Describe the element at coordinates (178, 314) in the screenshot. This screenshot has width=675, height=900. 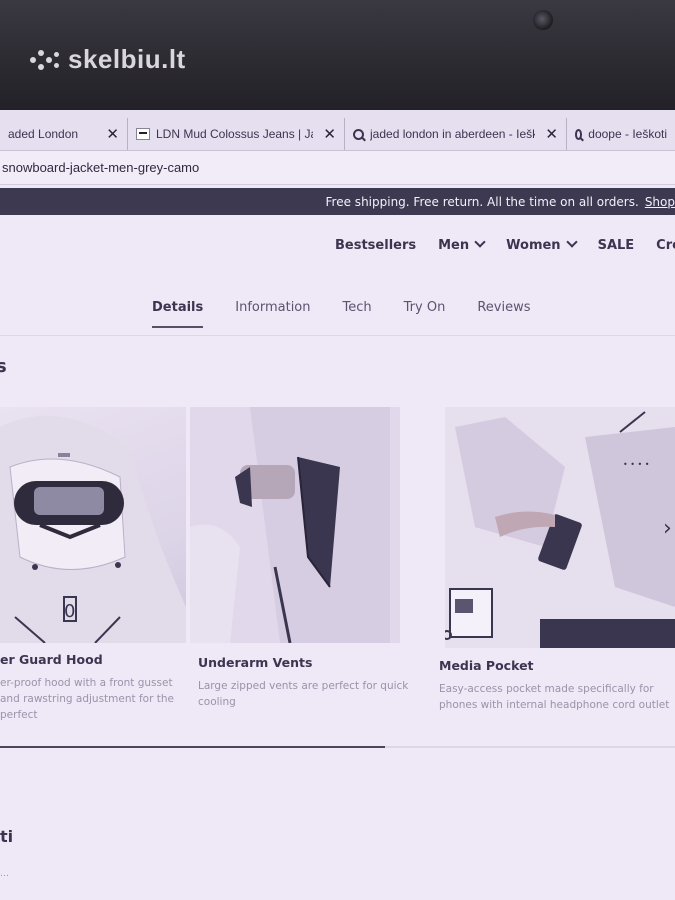
I see `tab-details: Details` at that location.